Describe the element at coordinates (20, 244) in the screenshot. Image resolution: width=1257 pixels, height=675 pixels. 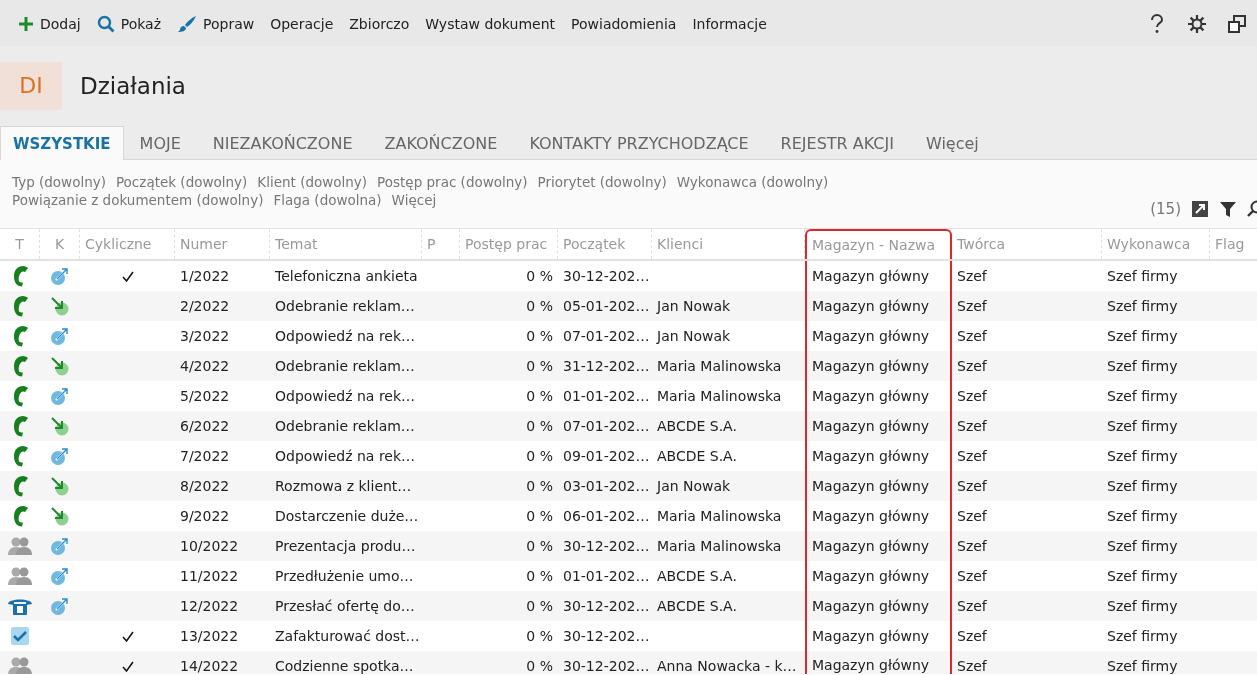
I see `column-header: T` at that location.